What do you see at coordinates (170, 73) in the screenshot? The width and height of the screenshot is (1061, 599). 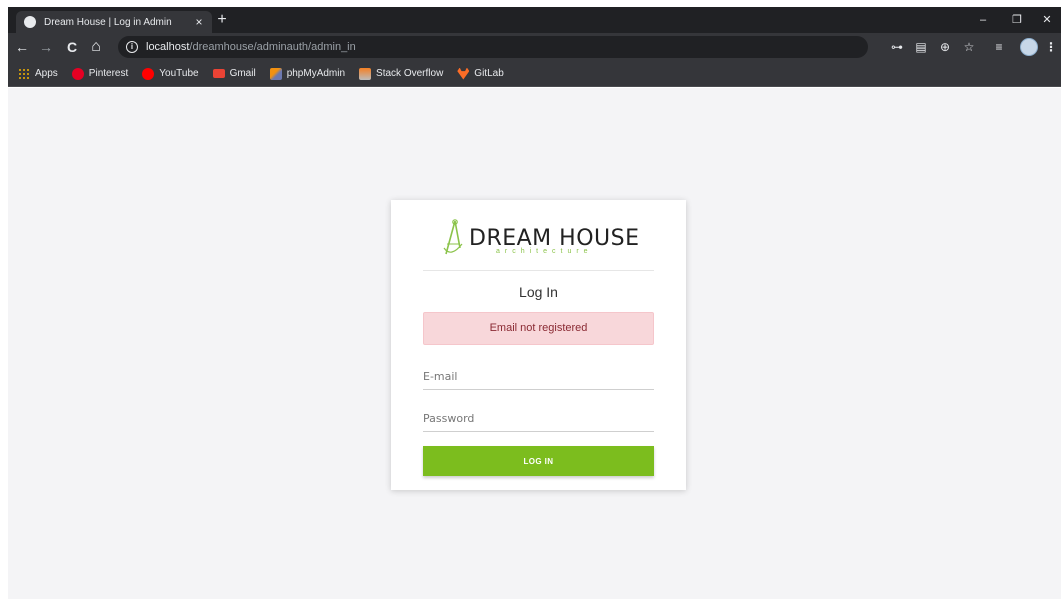 I see `bookmark-youtube: YouTube` at bounding box center [170, 73].